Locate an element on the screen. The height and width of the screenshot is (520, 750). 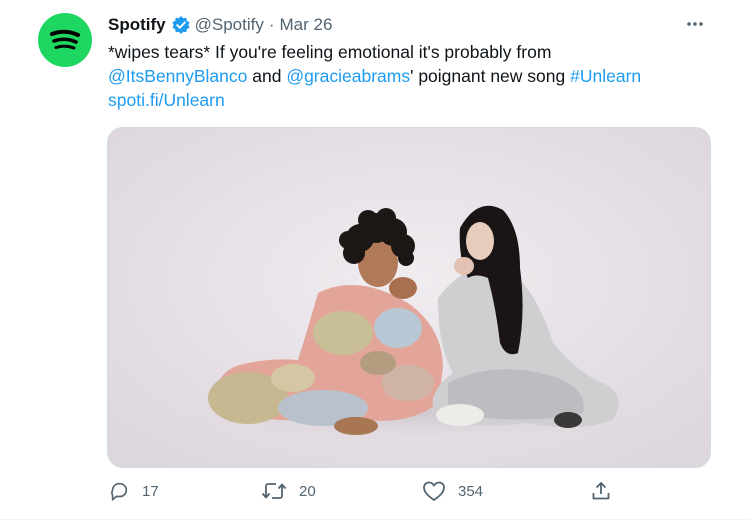
url-link: spoti.fi/Unlearn is located at coordinates (166, 100).